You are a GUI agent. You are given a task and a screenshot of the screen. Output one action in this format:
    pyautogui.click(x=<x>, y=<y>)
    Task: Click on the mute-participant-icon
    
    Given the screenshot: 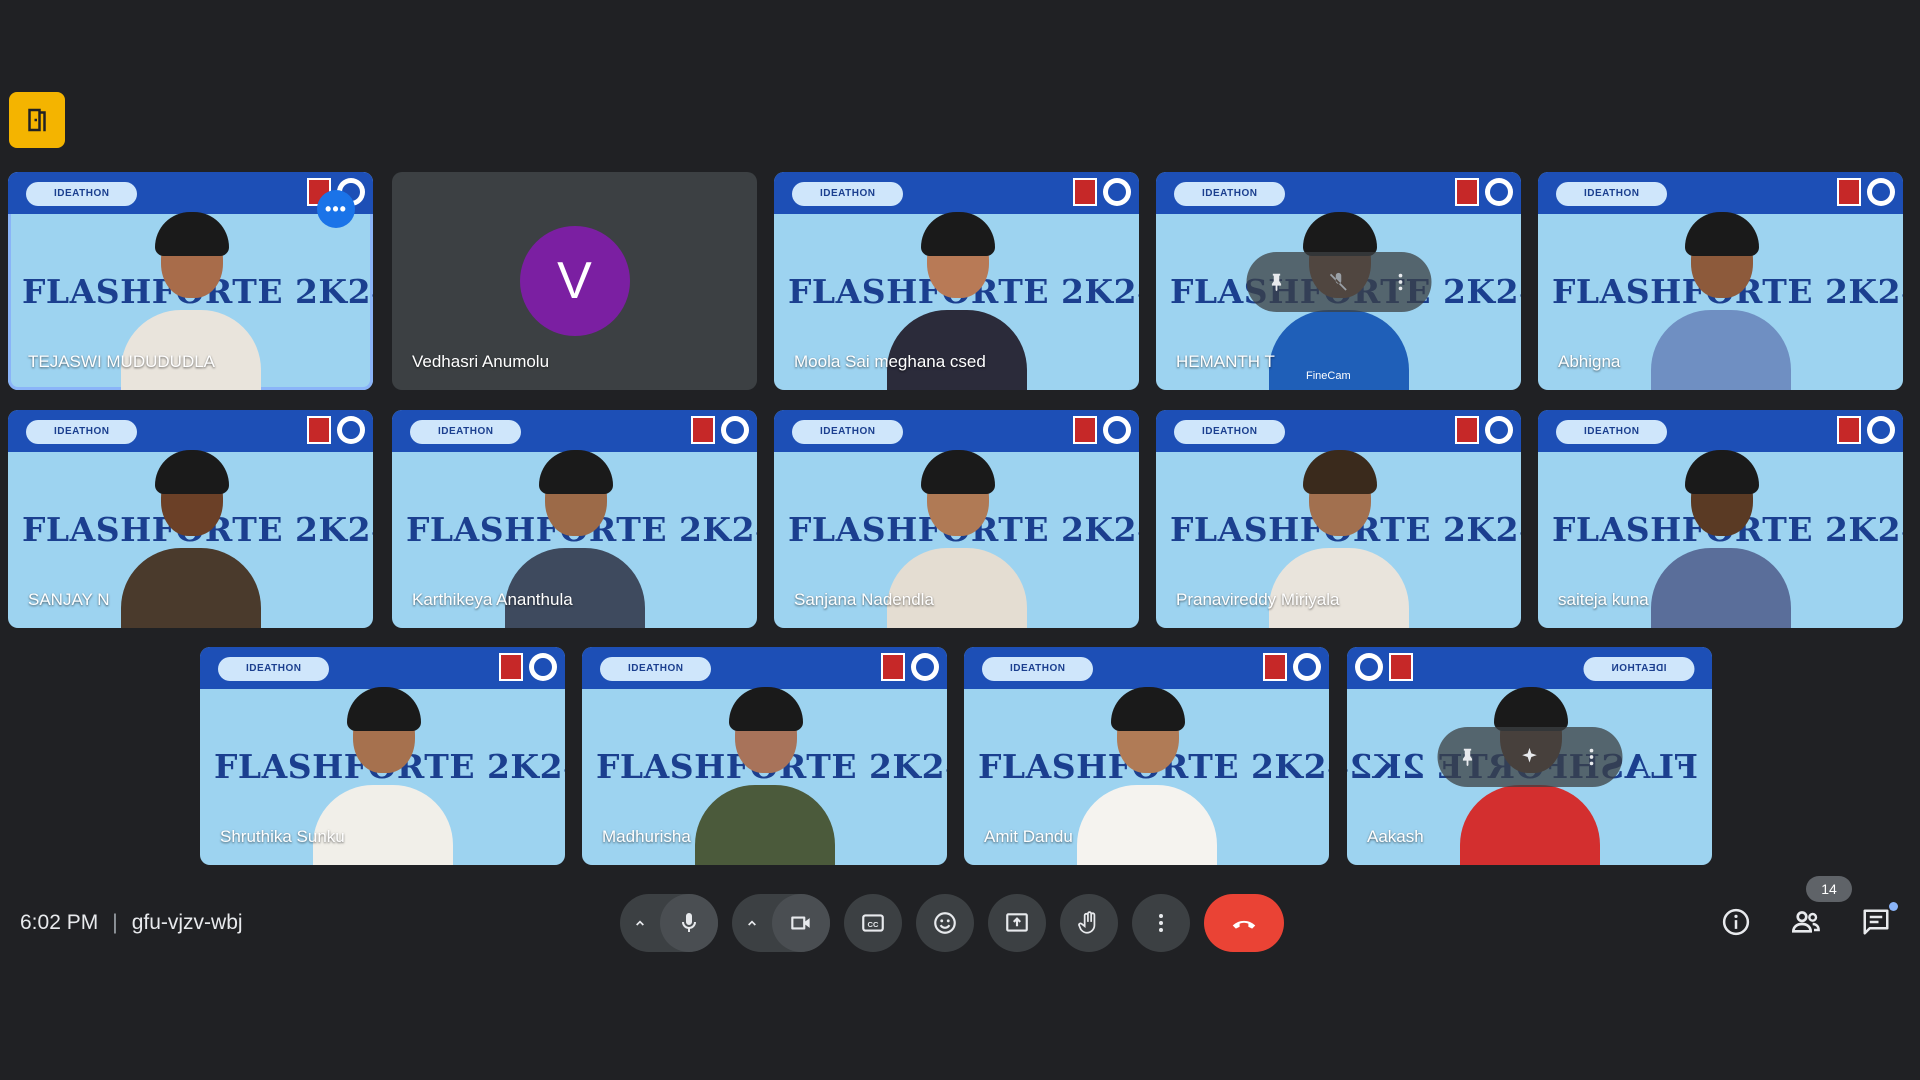 What is the action you would take?
    pyautogui.click(x=1338, y=282)
    